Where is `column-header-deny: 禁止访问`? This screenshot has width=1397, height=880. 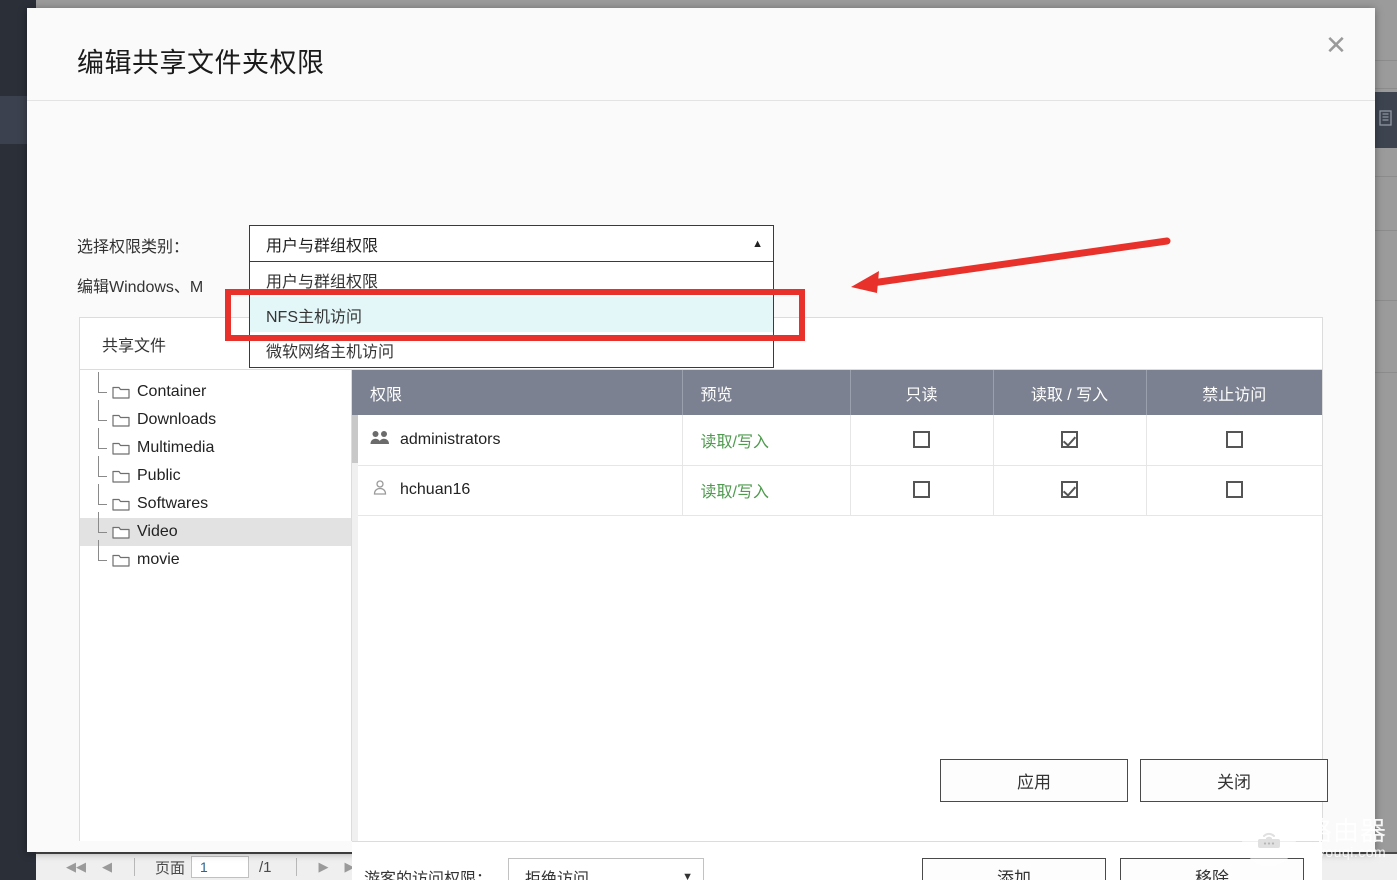
column-header-deny: 禁止访问 is located at coordinates (1234, 392).